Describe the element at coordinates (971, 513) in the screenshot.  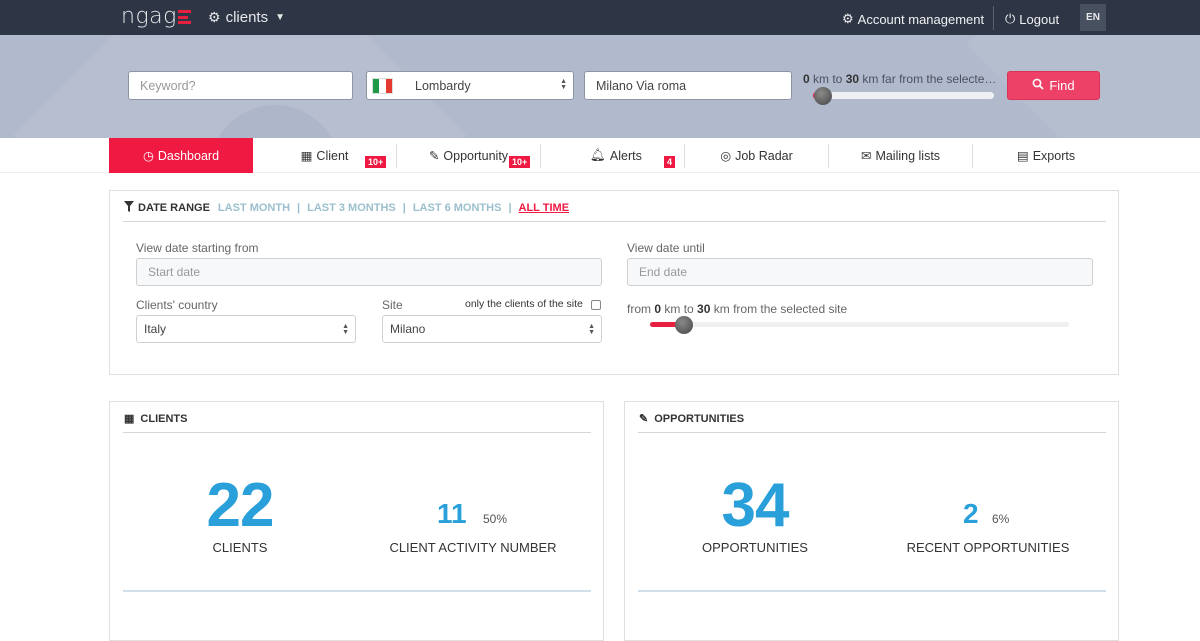
I see `recent-opportunities-count: 2` at that location.